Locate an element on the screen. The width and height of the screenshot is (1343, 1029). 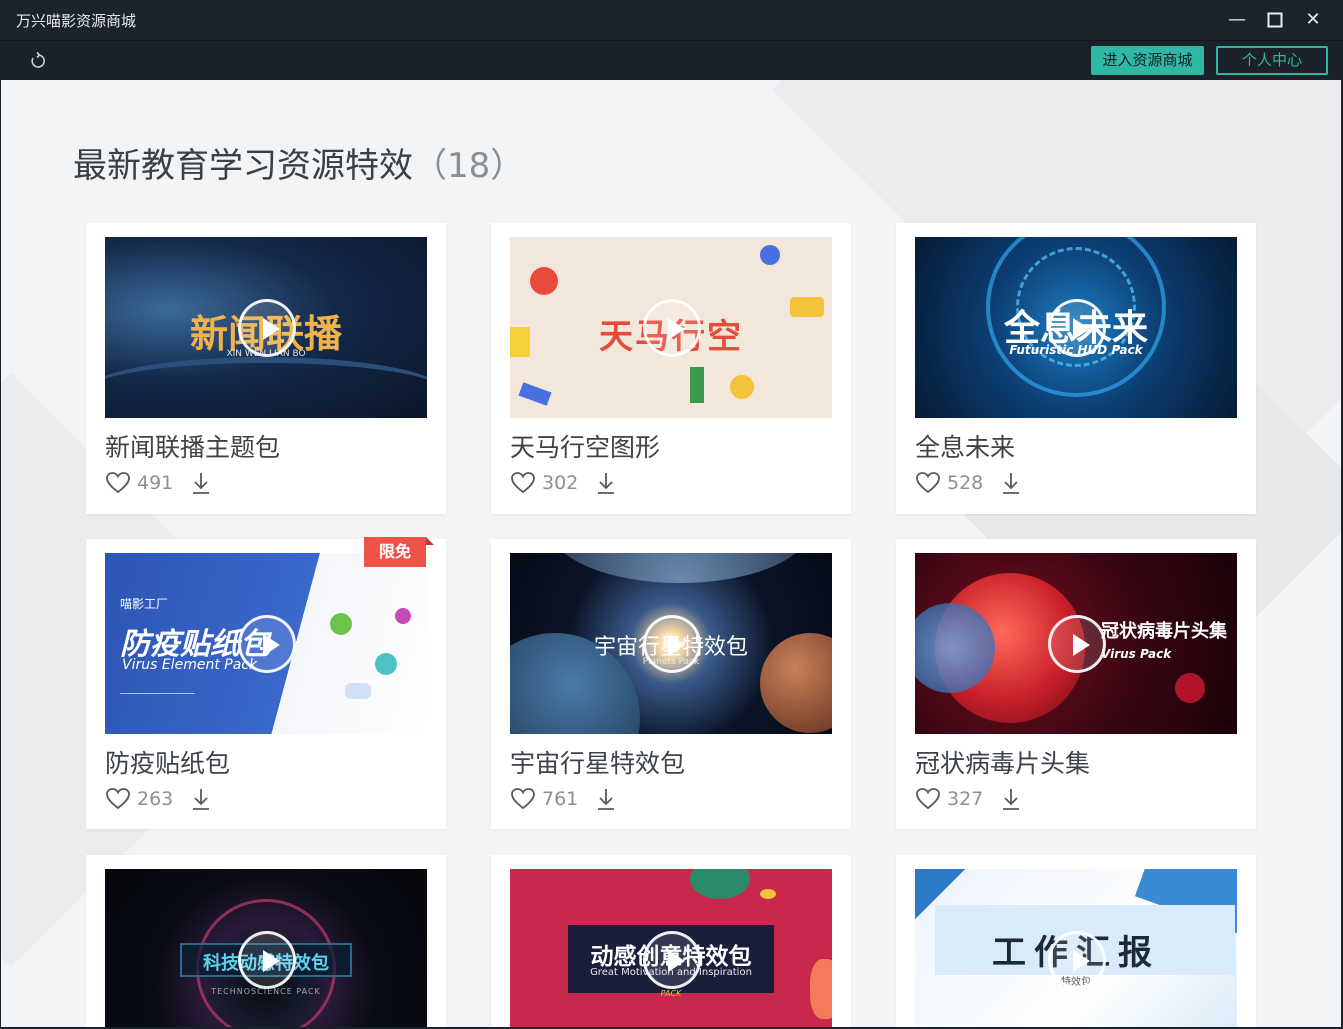
thumb-brand: 喵影工厂 is located at coordinates (144, 604).